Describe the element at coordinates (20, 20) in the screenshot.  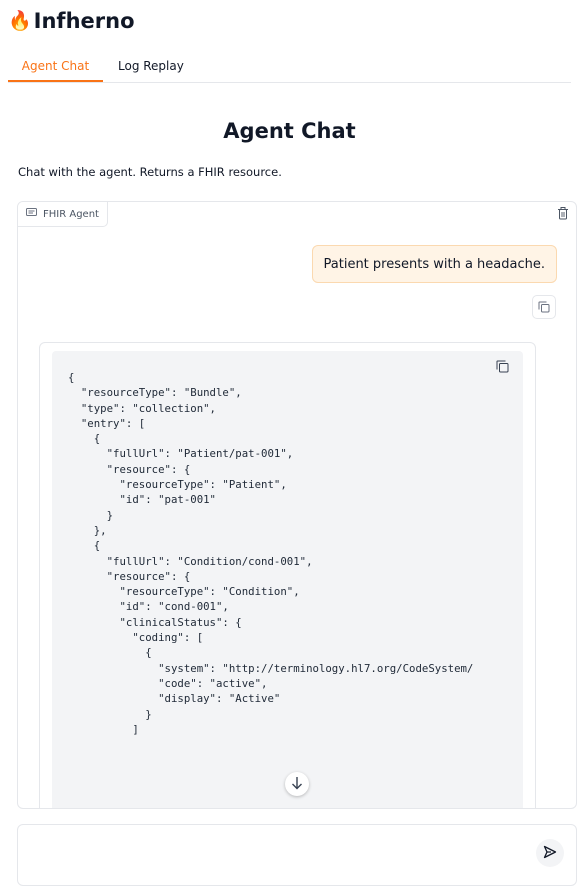
I see `flame-icon: 🔥` at that location.